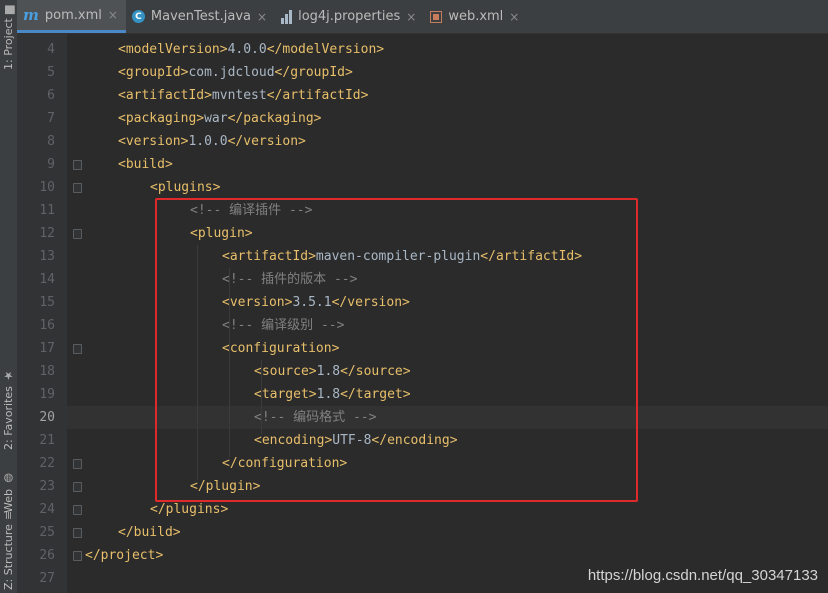 Image resolution: width=828 pixels, height=593 pixels. Describe the element at coordinates (8, 10) in the screenshot. I see `folder-icon: ▆` at that location.